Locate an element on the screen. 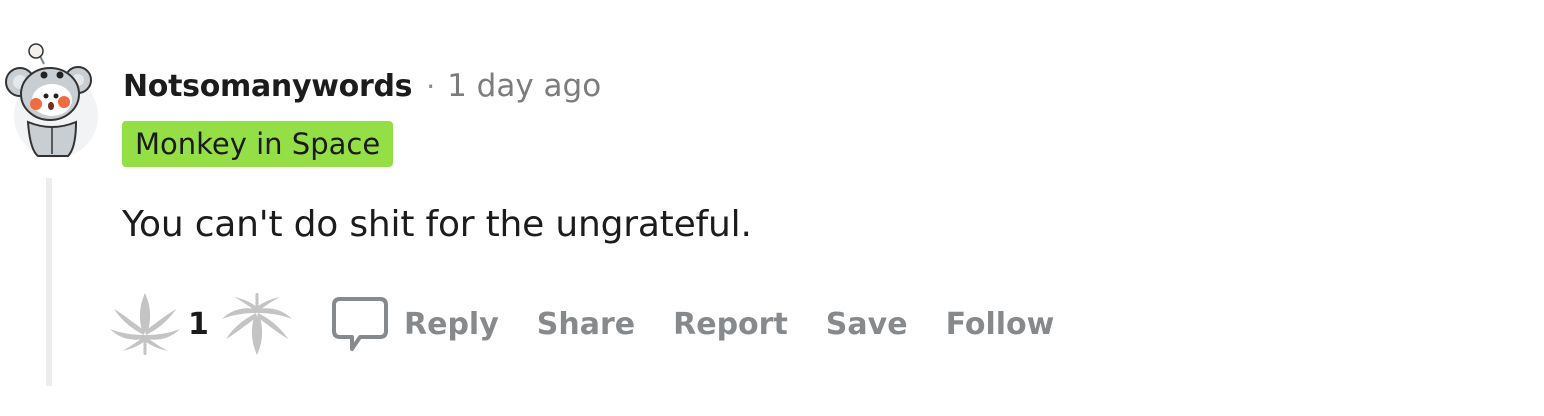 The image size is (1544, 416). save-button: Save is located at coordinates (867, 324).